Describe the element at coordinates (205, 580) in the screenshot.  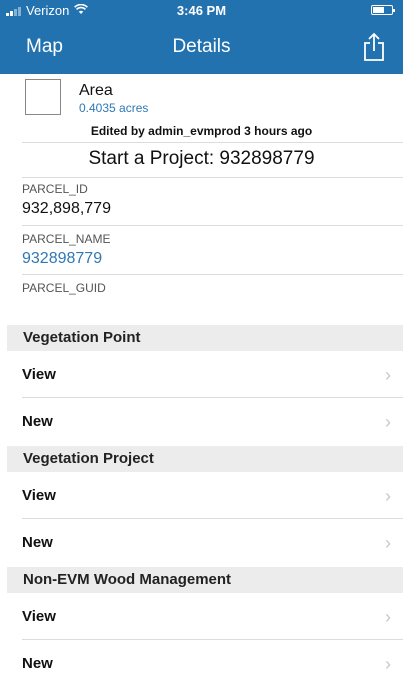
I see `section-header-non-evm-wood-management: Non-EVM Wood Management` at that location.